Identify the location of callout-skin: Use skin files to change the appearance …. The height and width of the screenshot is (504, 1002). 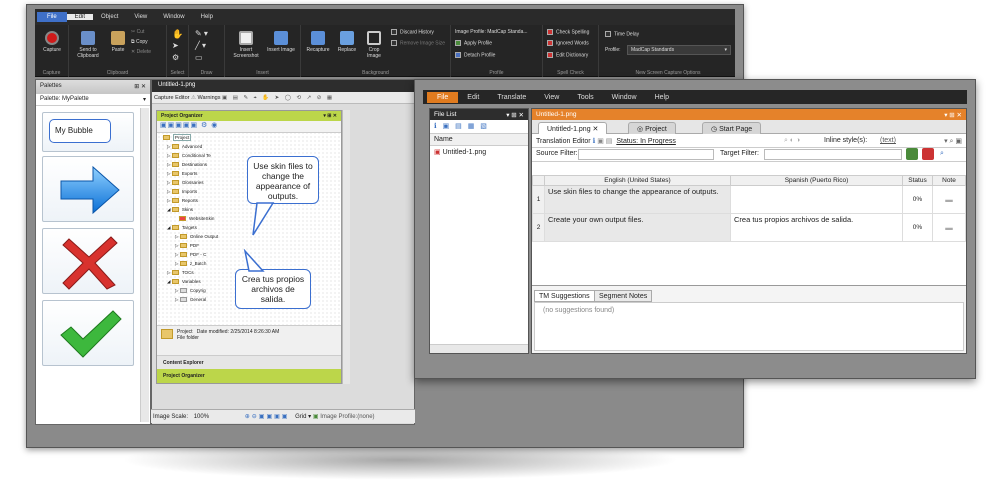
(283, 180).